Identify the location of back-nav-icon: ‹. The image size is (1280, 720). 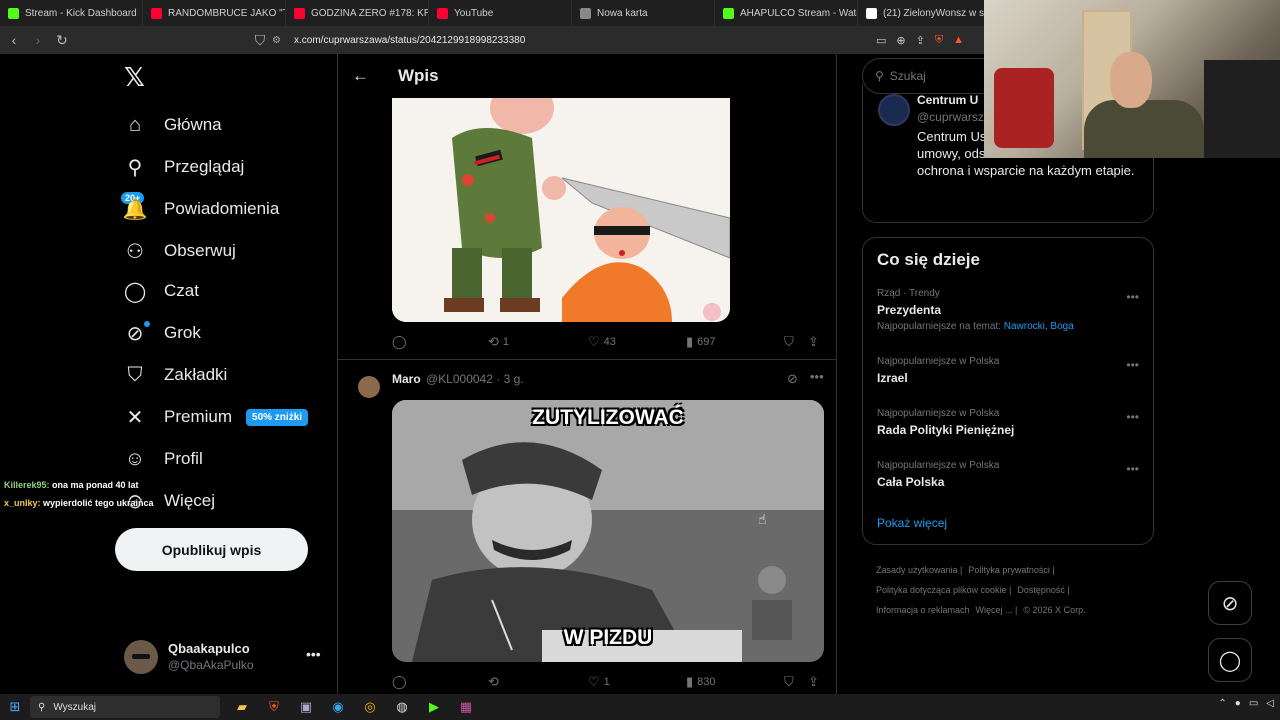
(14, 40).